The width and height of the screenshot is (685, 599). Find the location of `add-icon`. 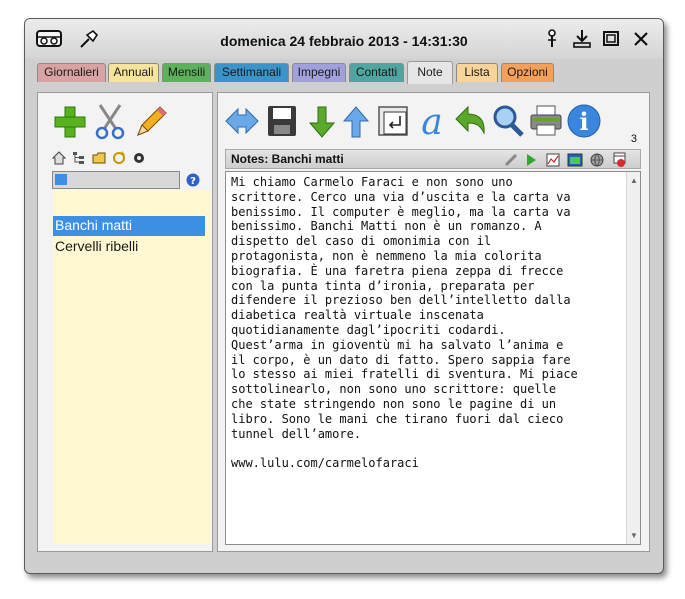

add-icon is located at coordinates (70, 121).